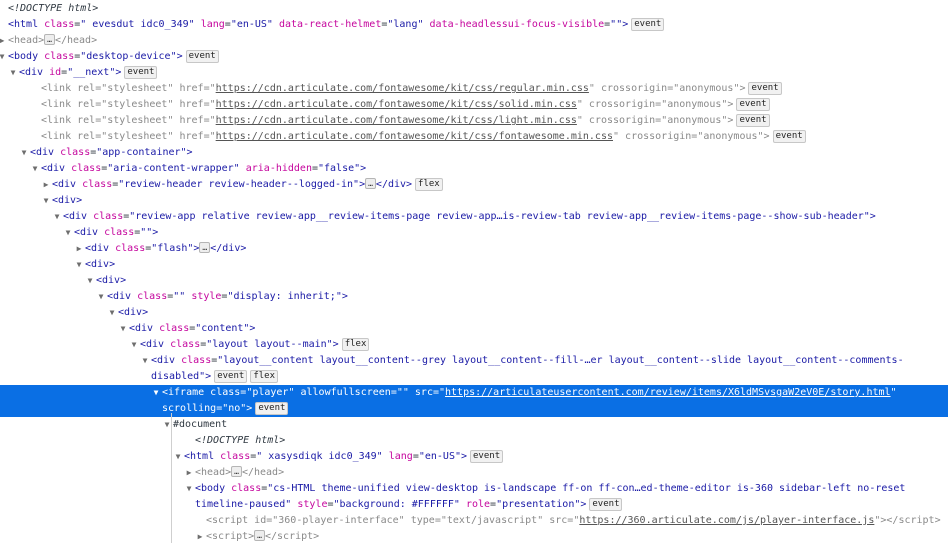 Image resolution: width=948 pixels, height=545 pixels. I want to click on attribute-value: disabled">, so click(181, 376).